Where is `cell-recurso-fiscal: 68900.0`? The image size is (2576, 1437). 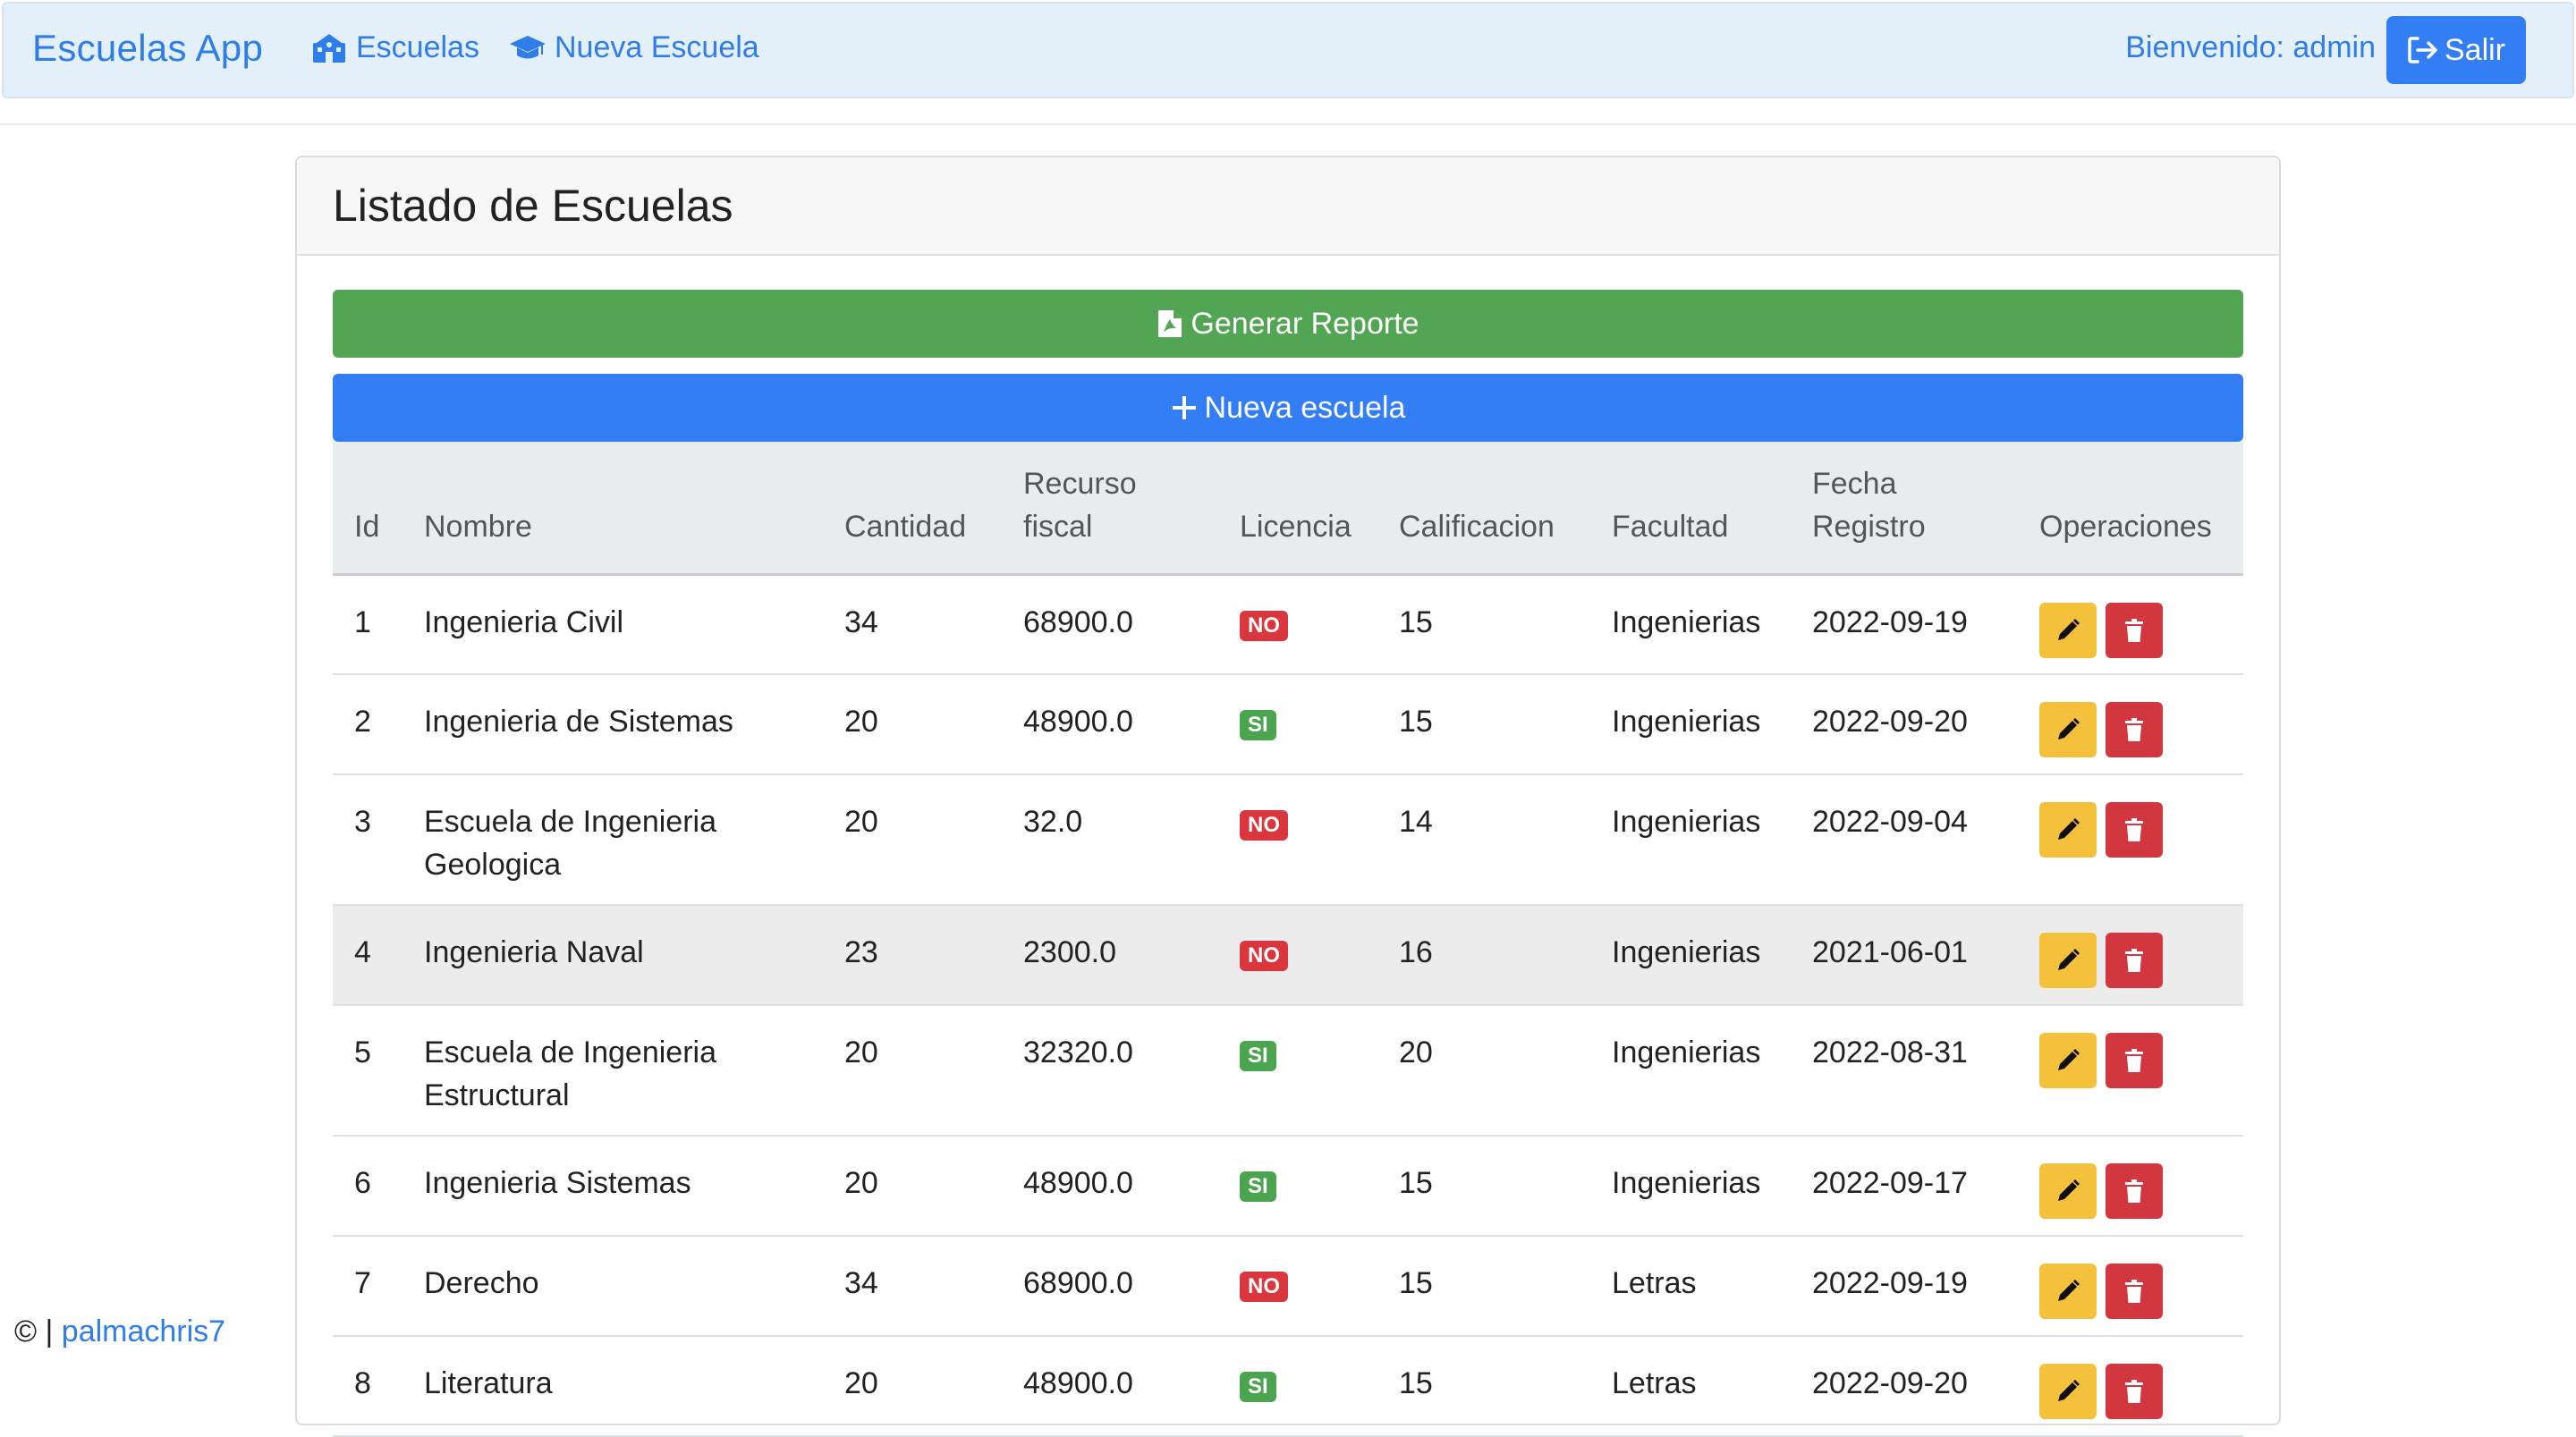
cell-recurso-fiscal: 68900.0 is located at coordinates (1110, 625).